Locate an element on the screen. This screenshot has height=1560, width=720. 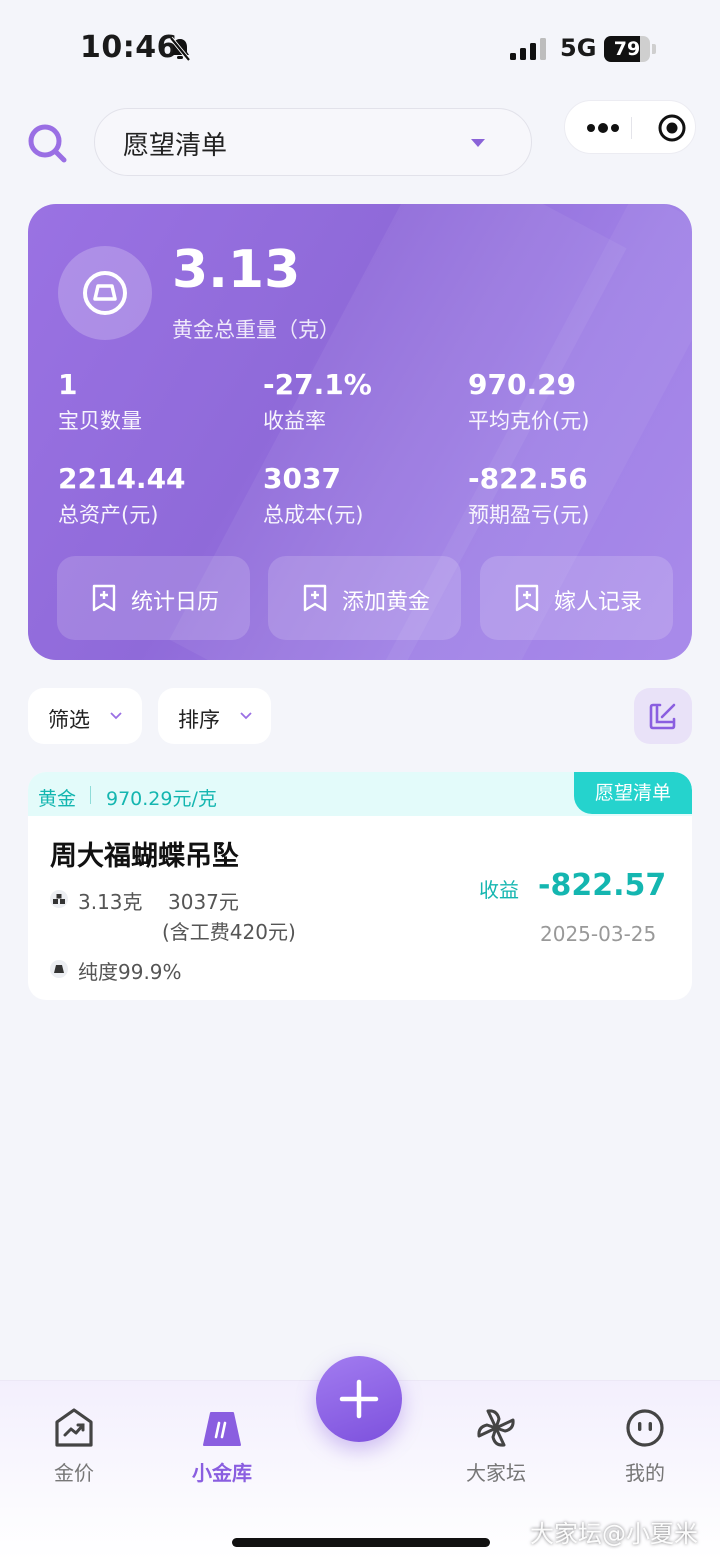
close-target-icon is located at coordinates (672, 128).